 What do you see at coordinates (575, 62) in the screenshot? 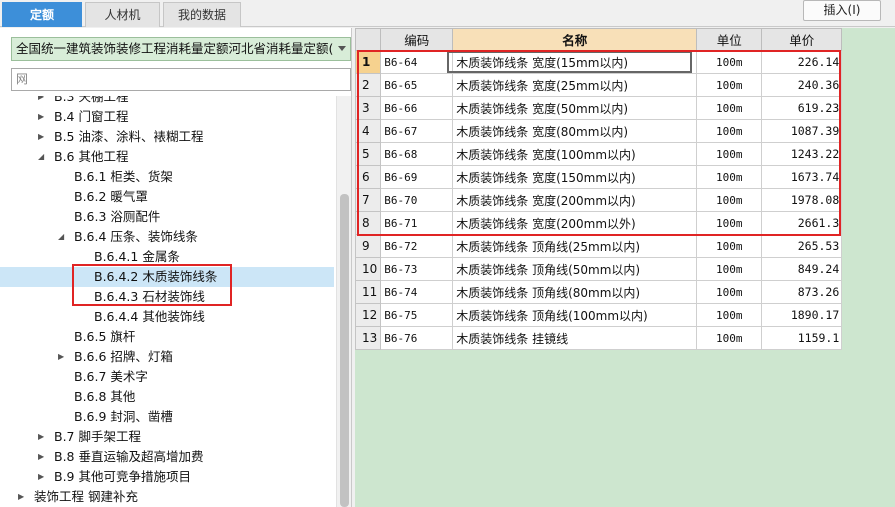
I see `name-cell: 木质装饰线条 宽度(15mm以内)` at bounding box center [575, 62].